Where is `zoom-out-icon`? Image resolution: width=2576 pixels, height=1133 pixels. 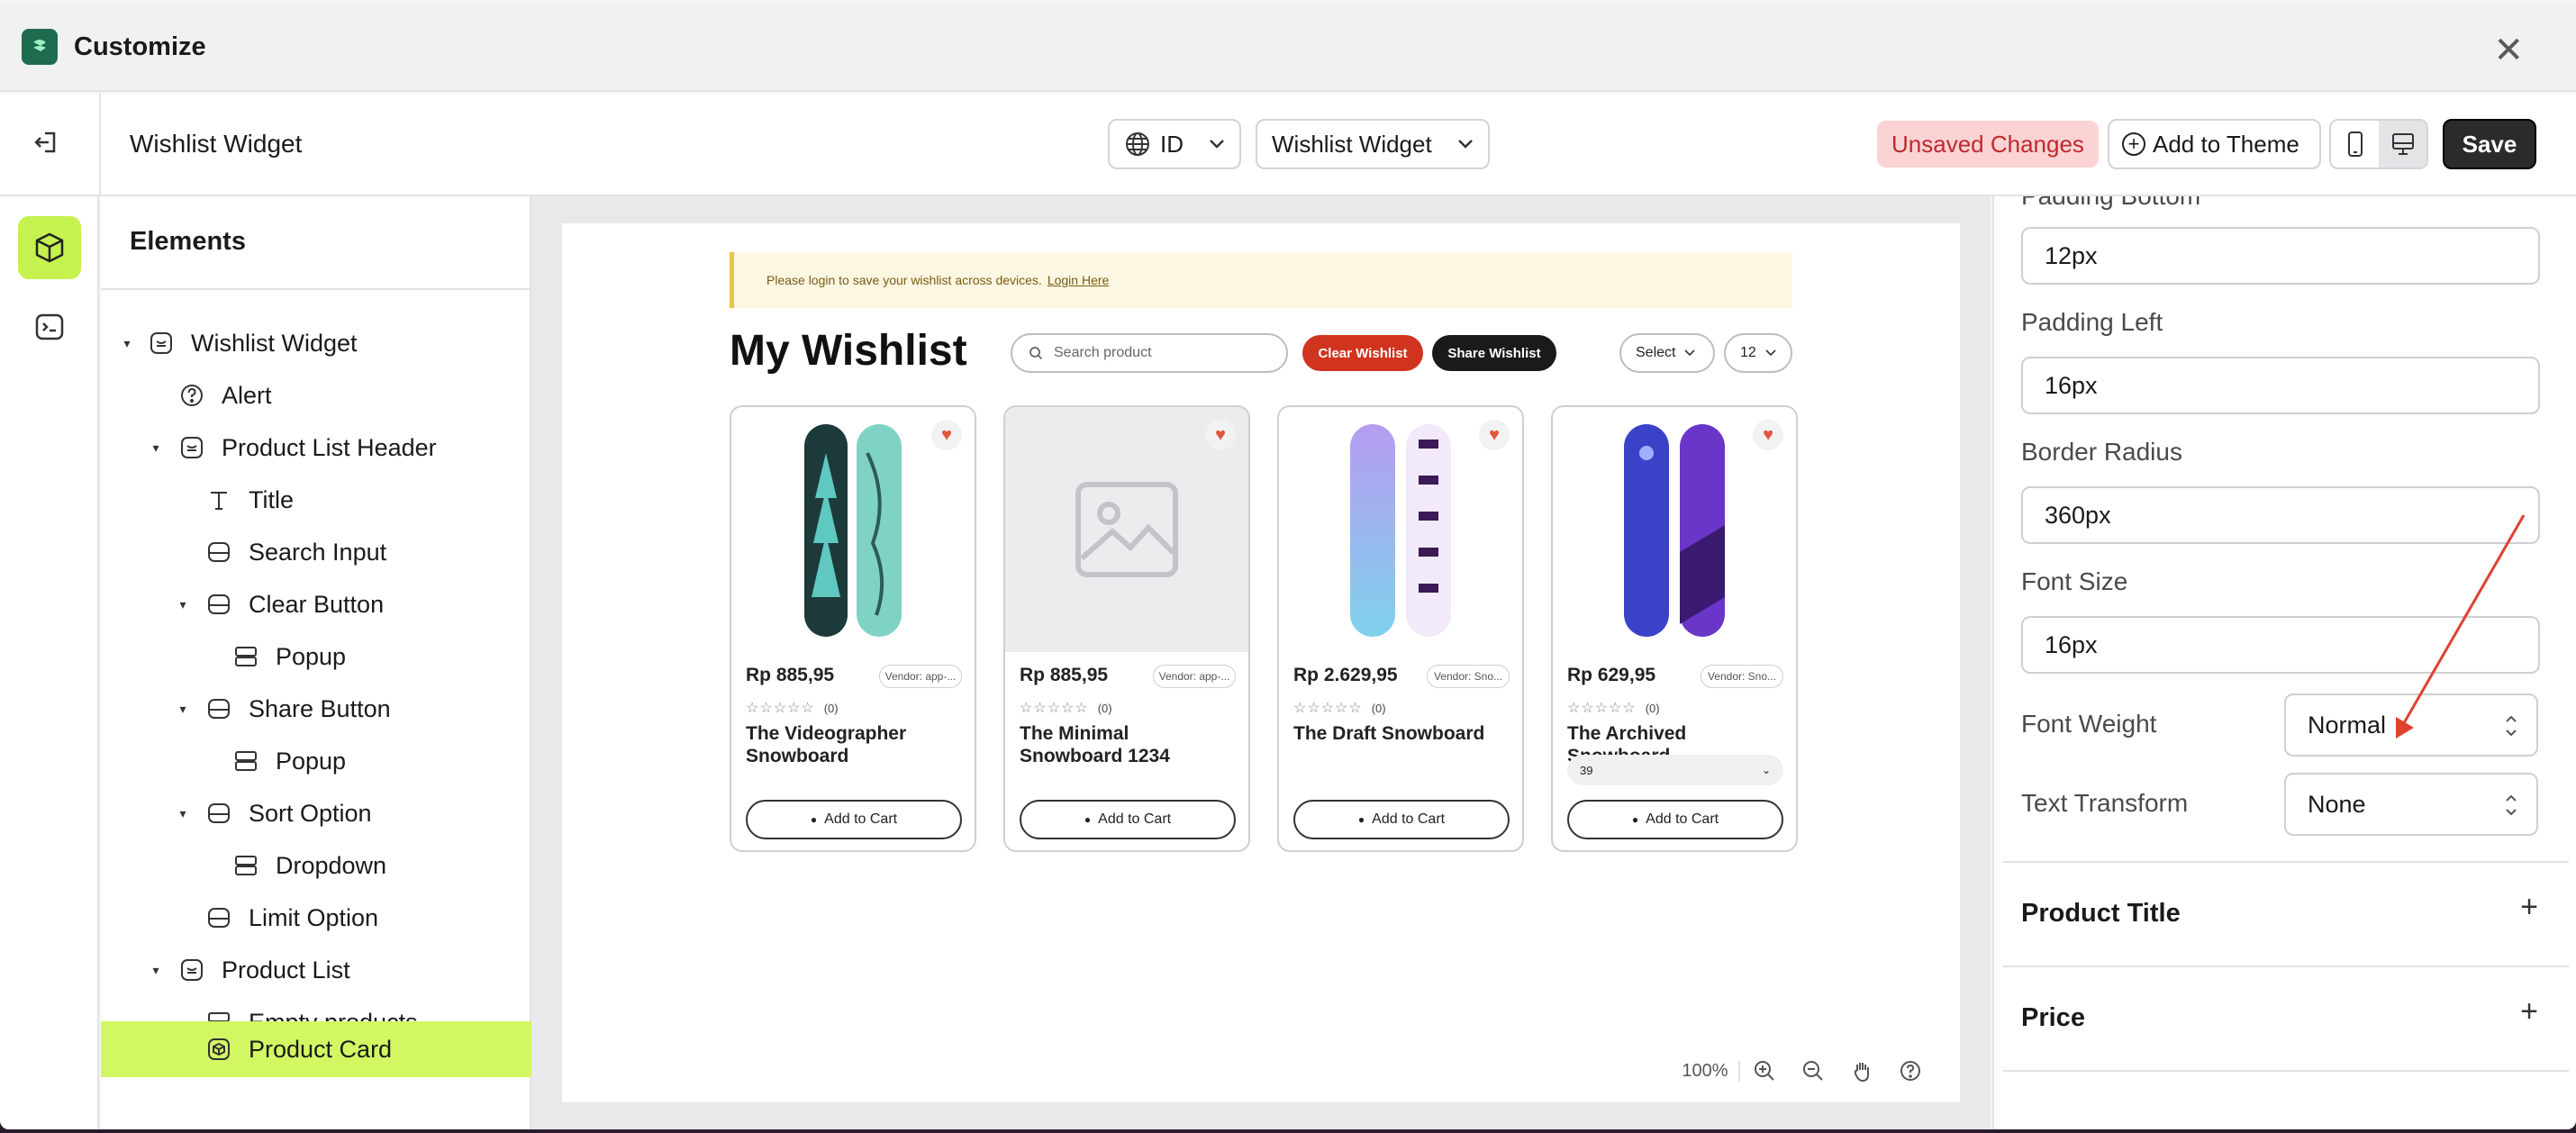
zoom-out-icon is located at coordinates (1813, 1071).